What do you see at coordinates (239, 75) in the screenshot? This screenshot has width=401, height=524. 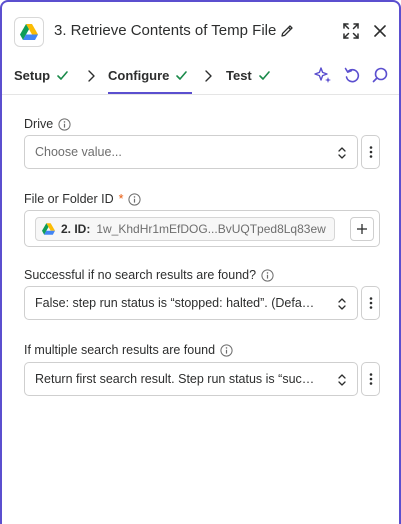 I see `tab-label: Test` at bounding box center [239, 75].